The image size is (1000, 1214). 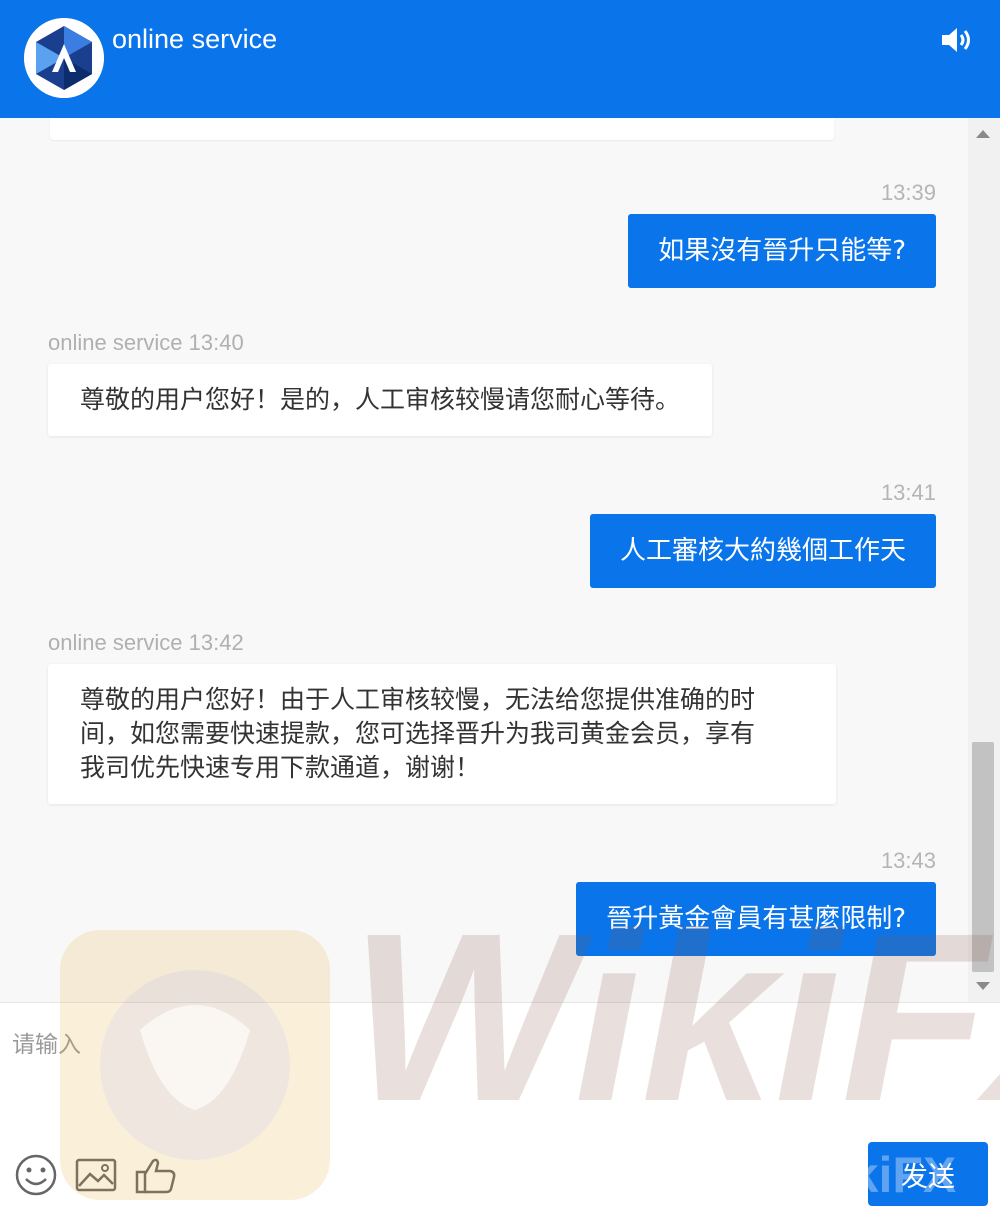 What do you see at coordinates (984, 560) in the screenshot?
I see `chat-scrollbar` at bounding box center [984, 560].